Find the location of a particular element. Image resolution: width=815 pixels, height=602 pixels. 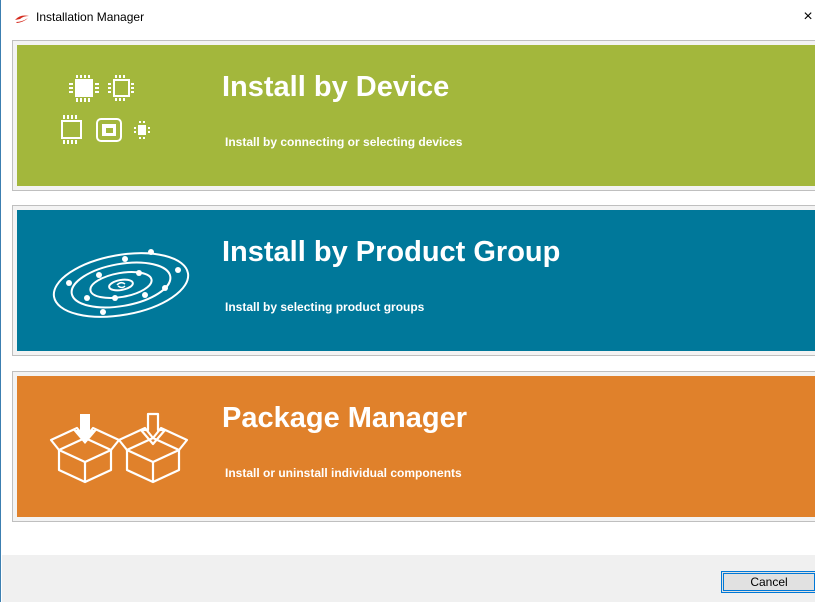

package-boxes-icon is located at coordinates (119, 448).